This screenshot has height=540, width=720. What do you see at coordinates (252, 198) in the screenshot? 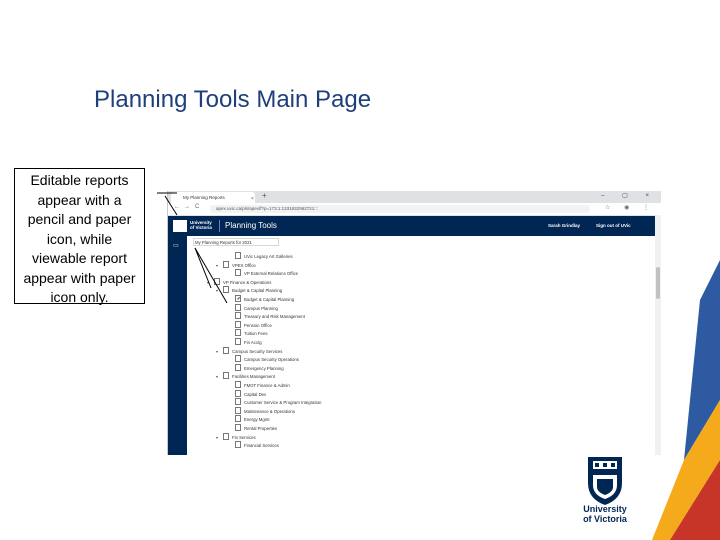
I see `close-icon: ×` at bounding box center [252, 198].